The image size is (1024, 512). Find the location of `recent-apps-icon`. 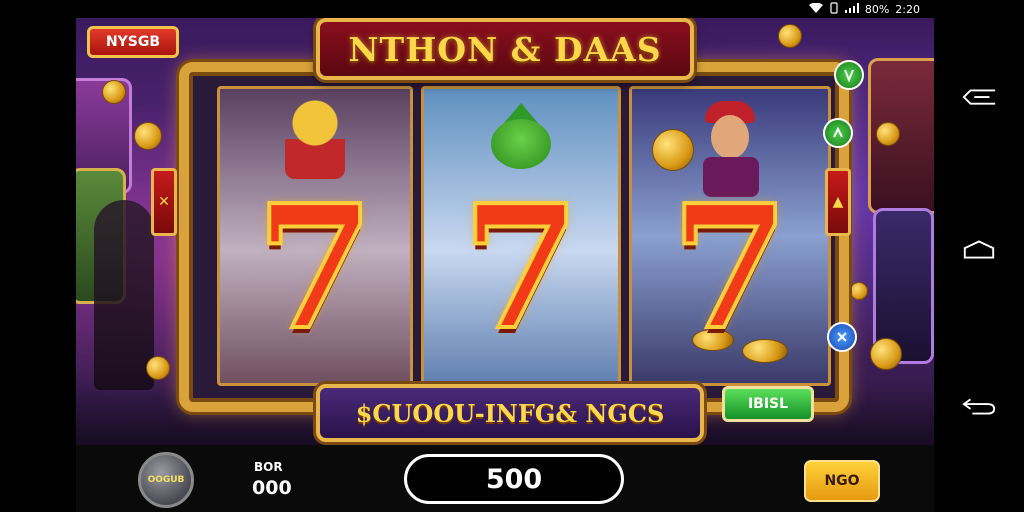

recent-apps-icon is located at coordinates (979, 98).